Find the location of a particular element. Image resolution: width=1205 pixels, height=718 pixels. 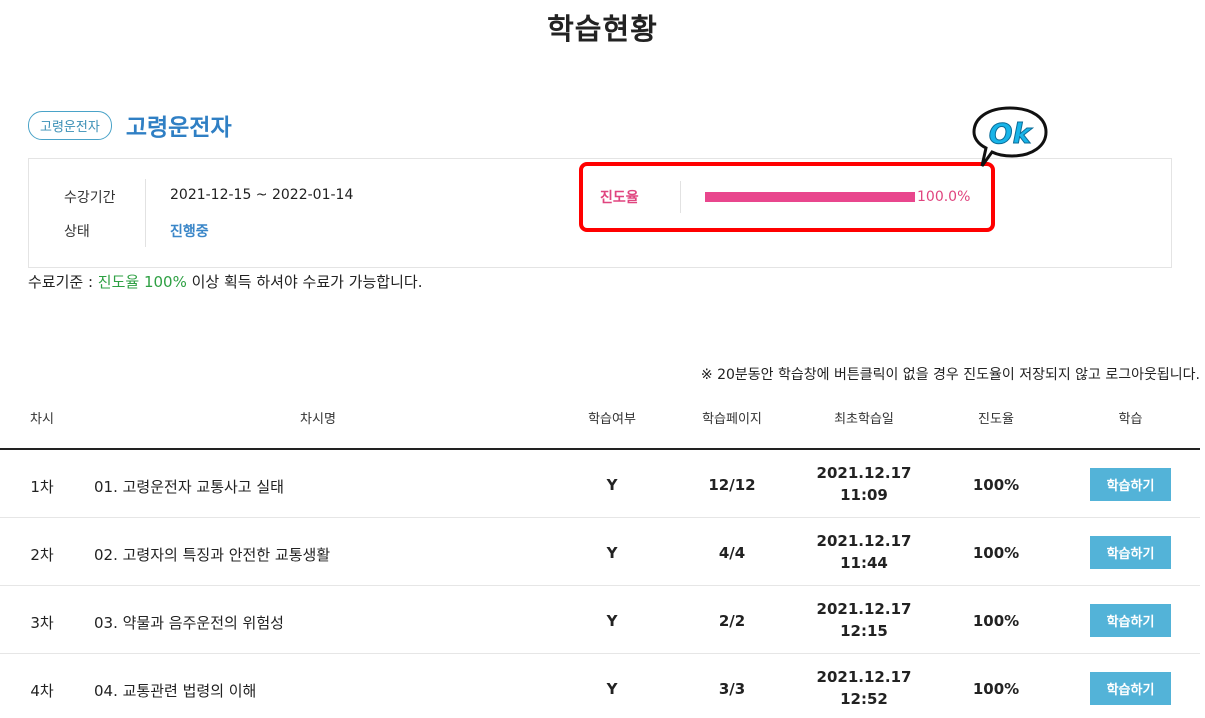

course-header: 고령운전자 고령운전자 is located at coordinates (130, 125).